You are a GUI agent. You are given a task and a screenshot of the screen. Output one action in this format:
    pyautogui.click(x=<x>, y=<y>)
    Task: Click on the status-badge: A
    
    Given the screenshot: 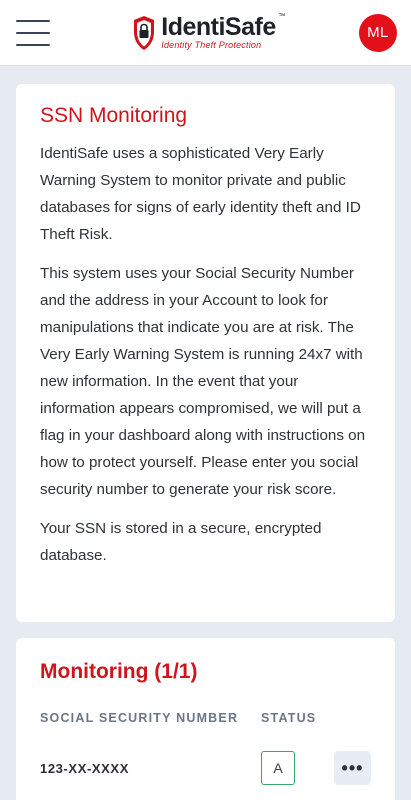 What is the action you would take?
    pyautogui.click(x=278, y=768)
    